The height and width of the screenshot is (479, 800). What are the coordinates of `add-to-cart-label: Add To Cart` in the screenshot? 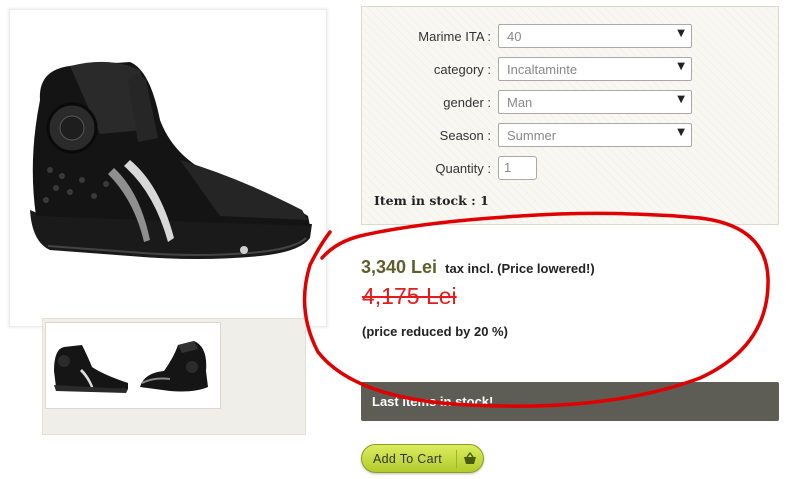 It's located at (408, 459).